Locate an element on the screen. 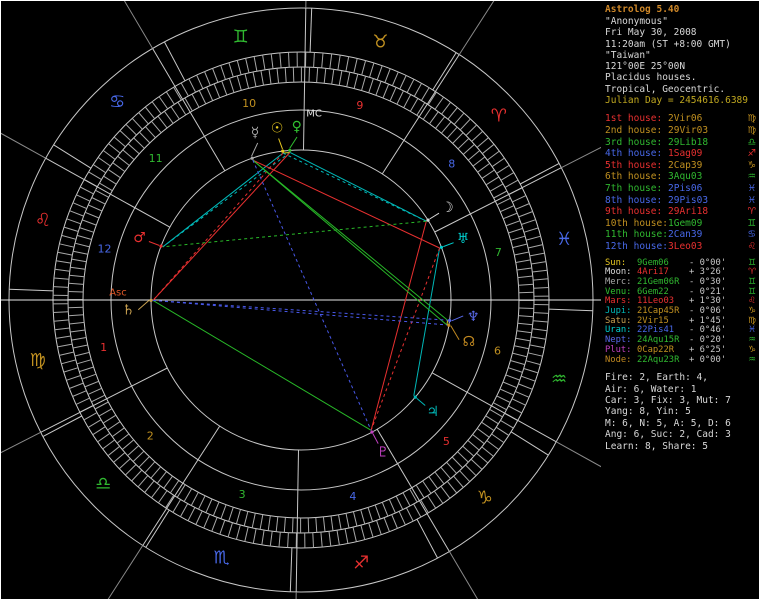 The image size is (760, 600). house-row: 1st house: 2Vir06 ♍ is located at coordinates (680, 119).